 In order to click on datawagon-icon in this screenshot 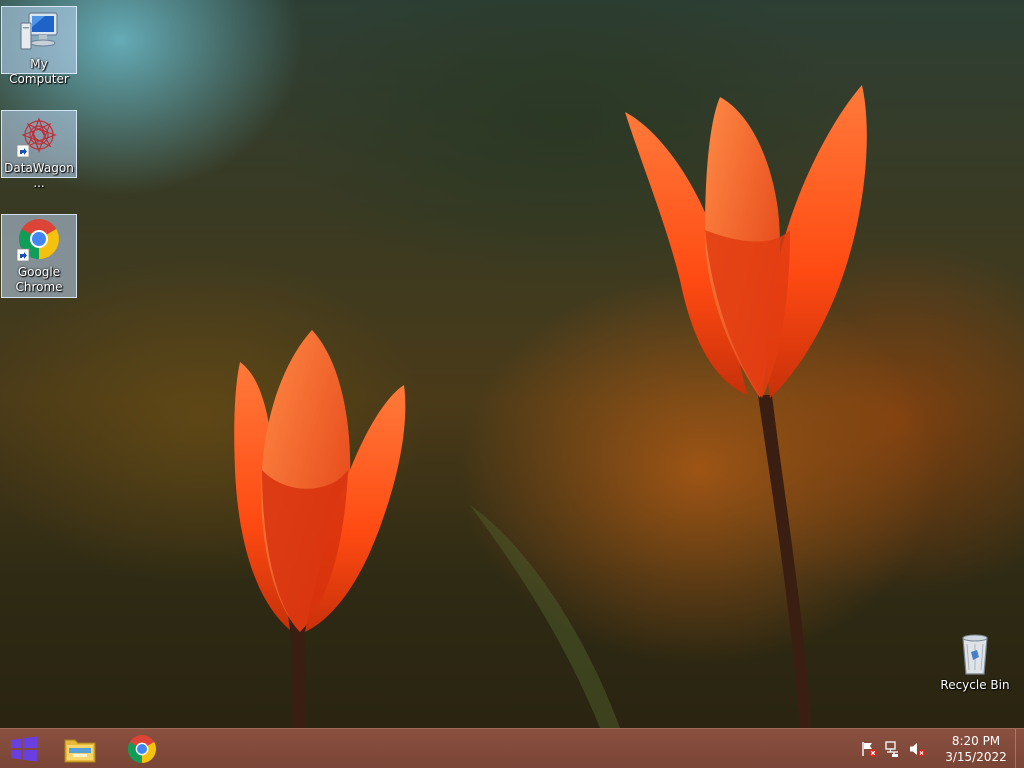, I will do `click(36, 137)`.